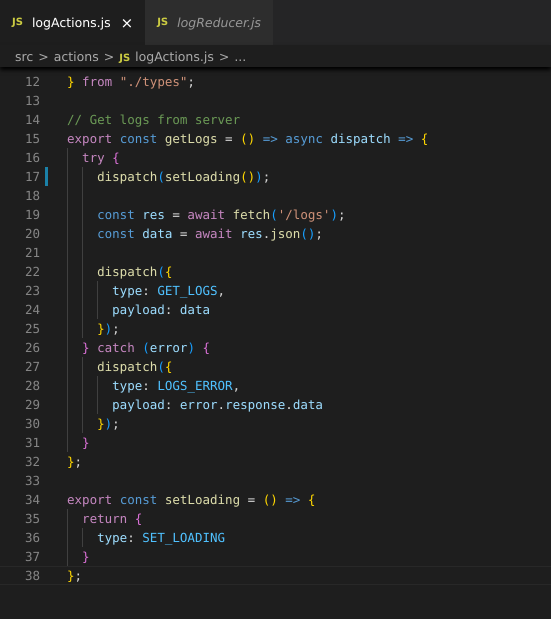 The width and height of the screenshot is (551, 619). I want to click on line-number: 21, so click(32, 252).